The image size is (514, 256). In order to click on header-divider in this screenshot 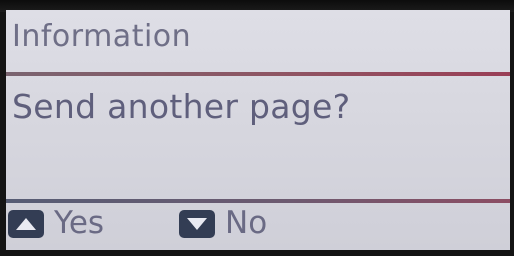, I will do `click(258, 74)`.